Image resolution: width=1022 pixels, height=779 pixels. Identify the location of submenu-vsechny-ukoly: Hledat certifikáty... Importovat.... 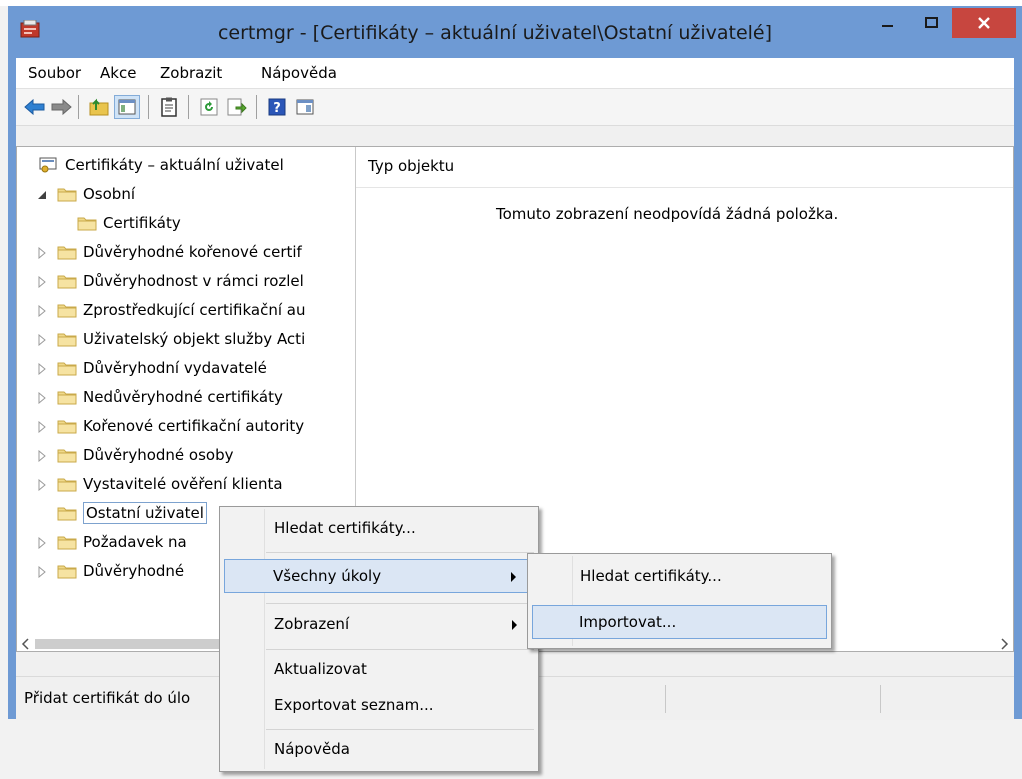
(679, 601).